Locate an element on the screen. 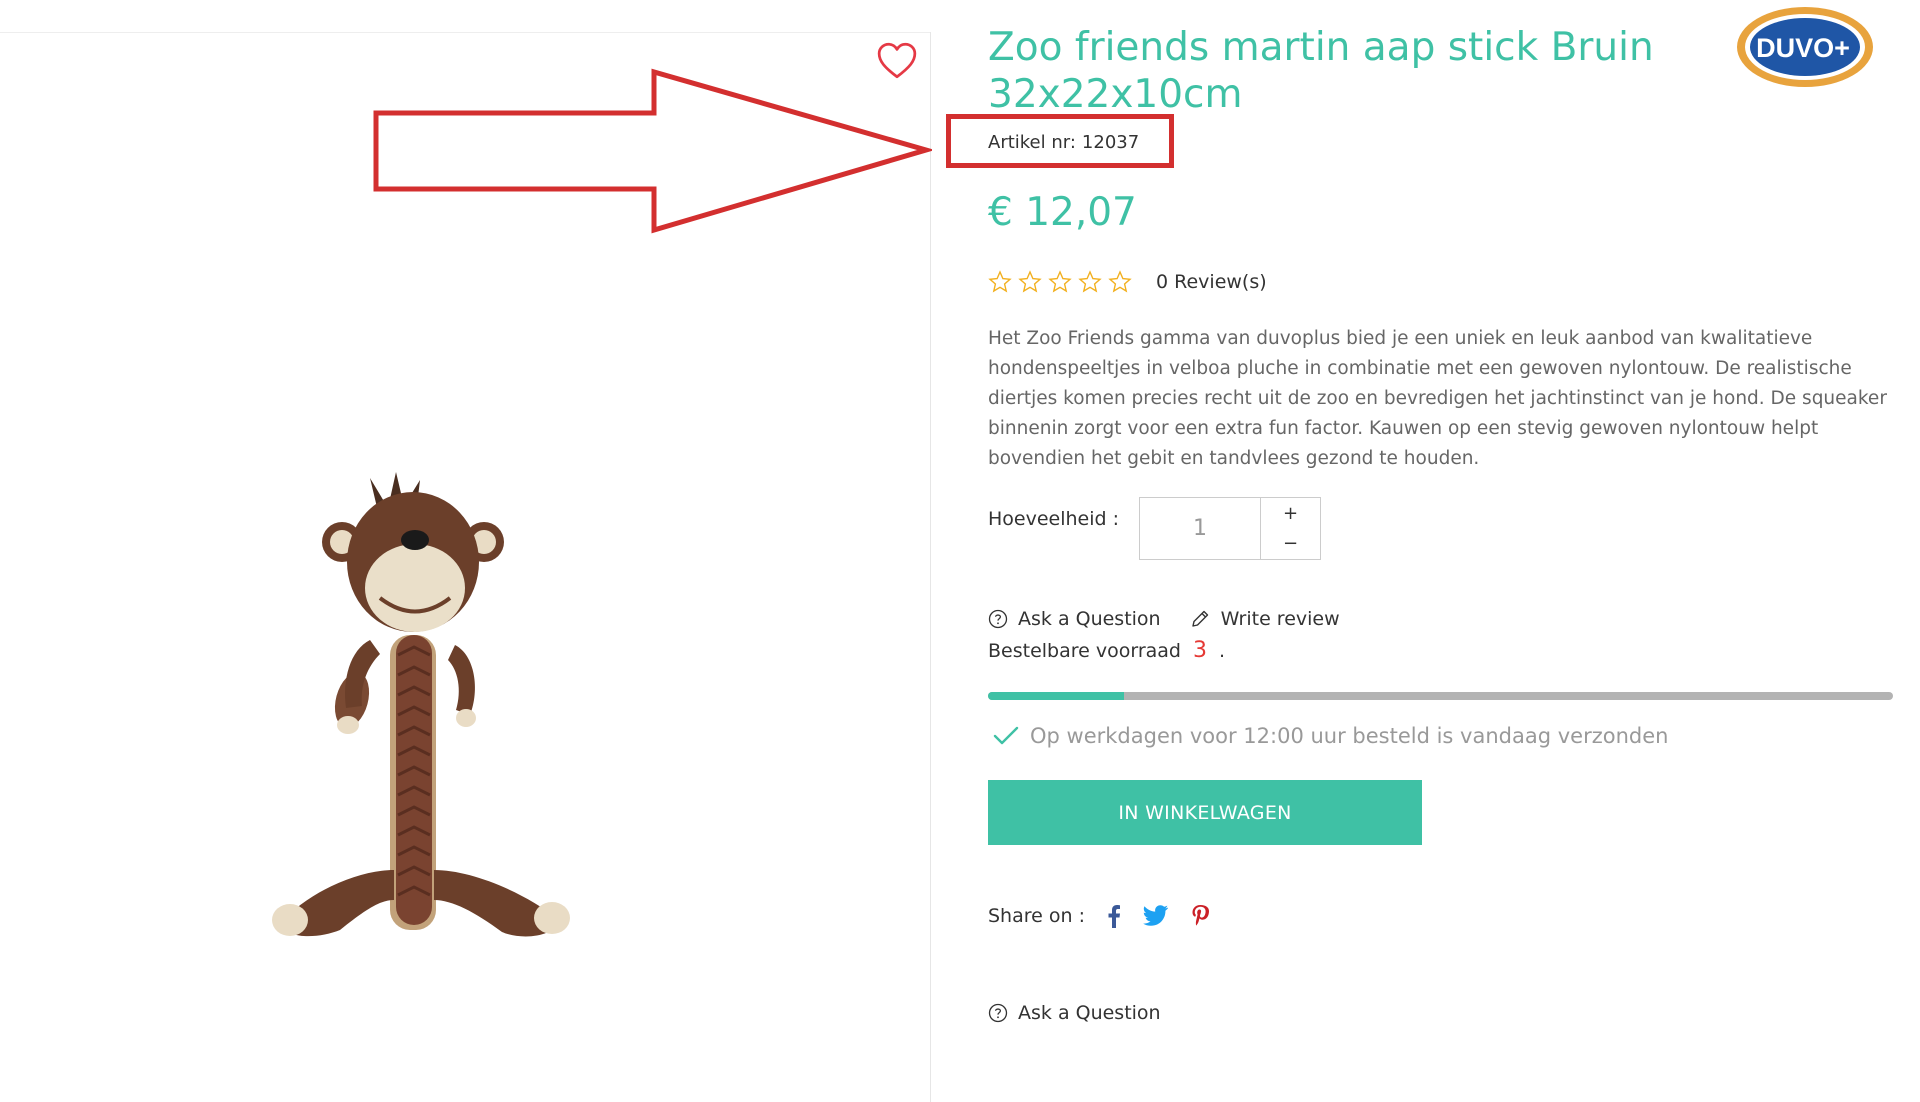 This screenshot has height=1102, width=1920. quantity-input is located at coordinates (1200, 528).